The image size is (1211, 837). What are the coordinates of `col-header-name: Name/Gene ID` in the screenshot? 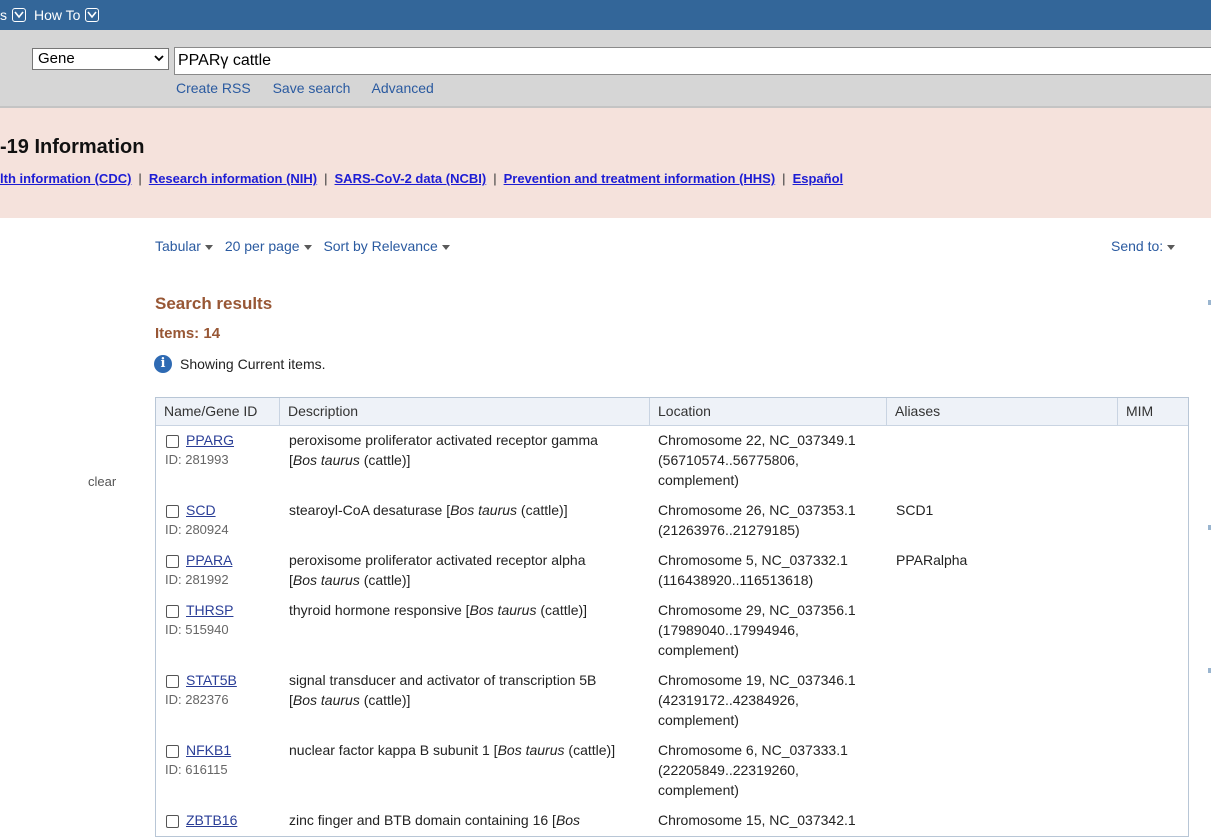 It's located at (218, 412).